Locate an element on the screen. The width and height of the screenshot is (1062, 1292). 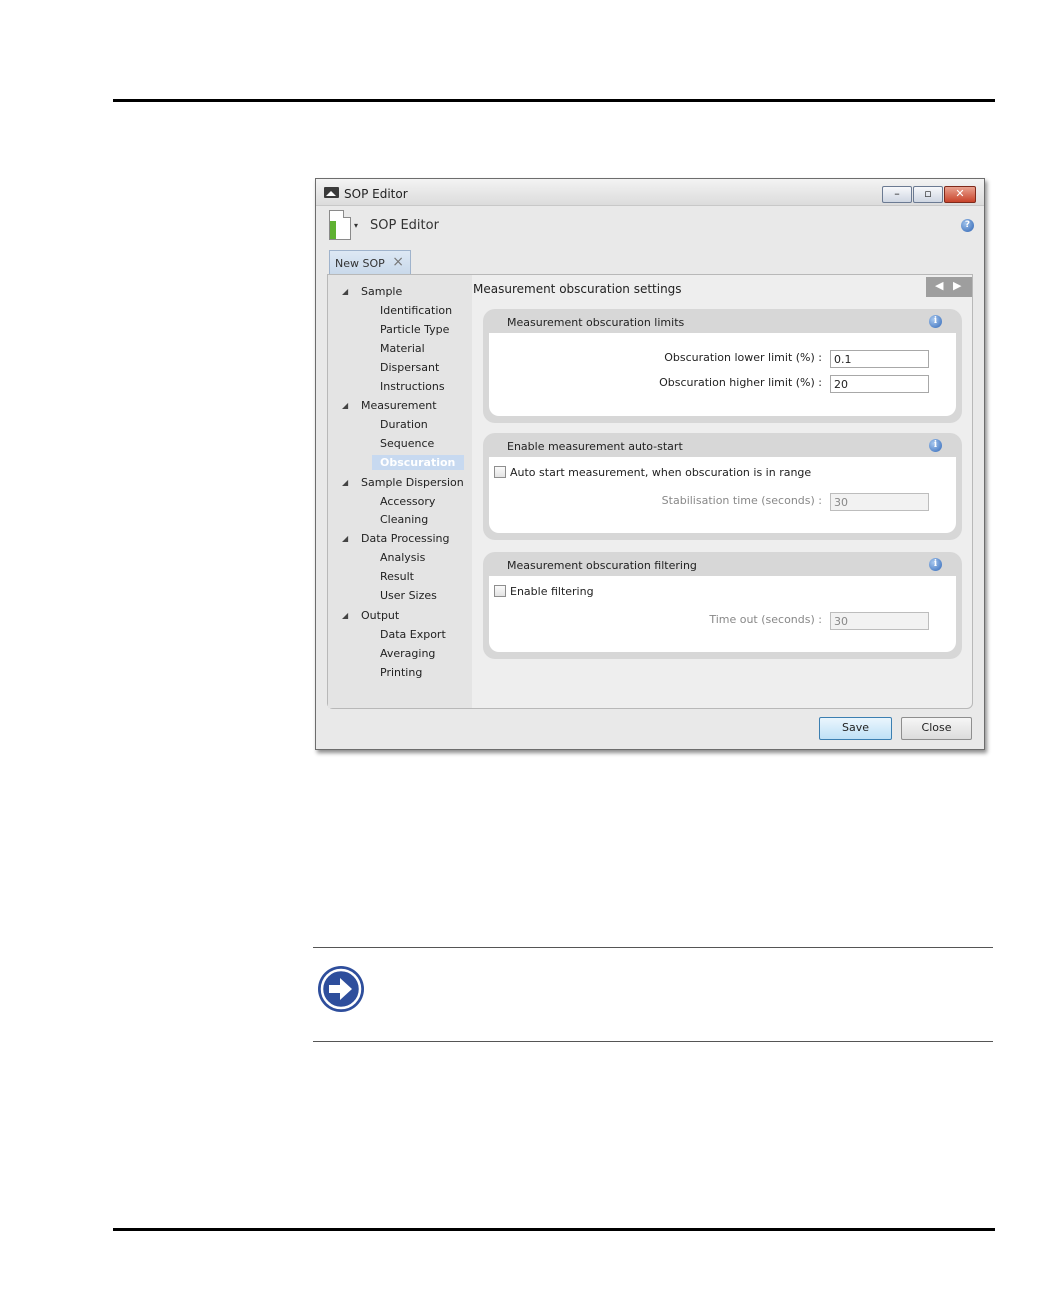
panel-header: Measurement obscuration limits i is located at coordinates (722, 321).